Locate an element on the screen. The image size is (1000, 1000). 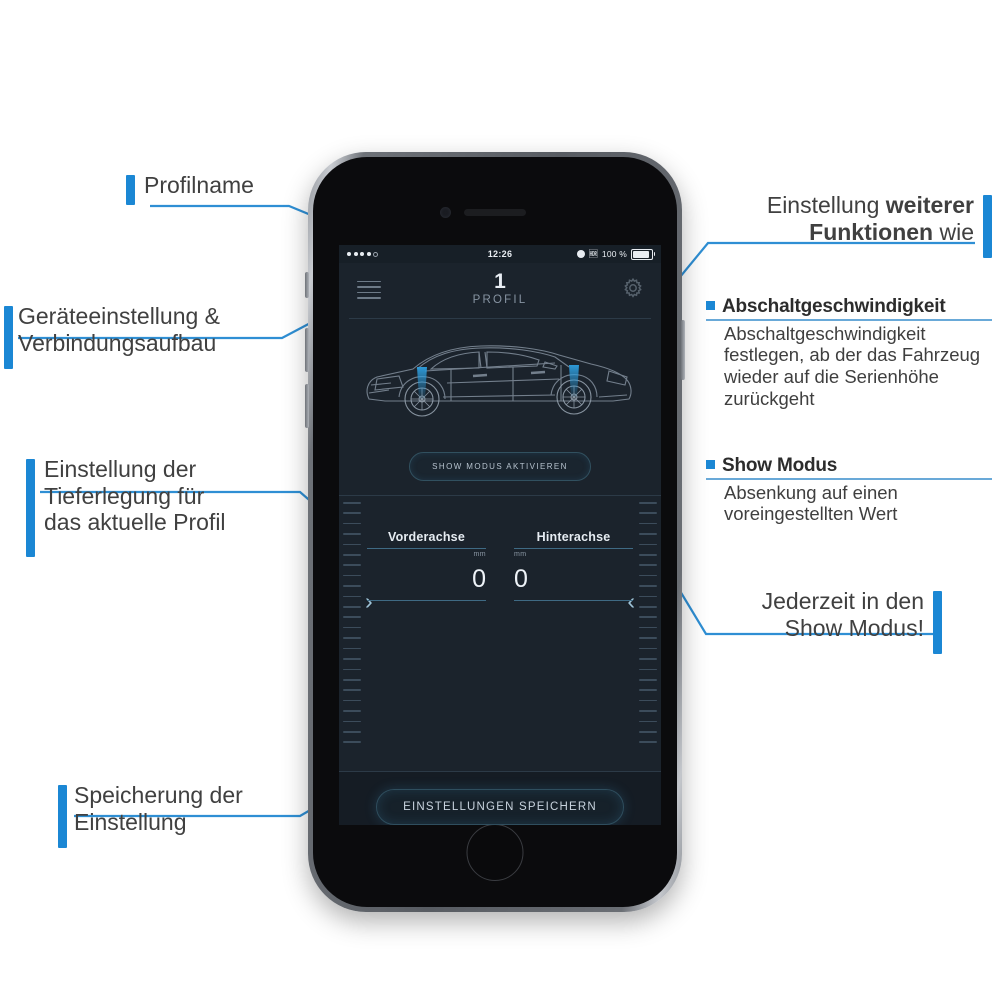
save-area: EINSTELLUNGEN SPEICHERN is located at coordinates (500, 798).